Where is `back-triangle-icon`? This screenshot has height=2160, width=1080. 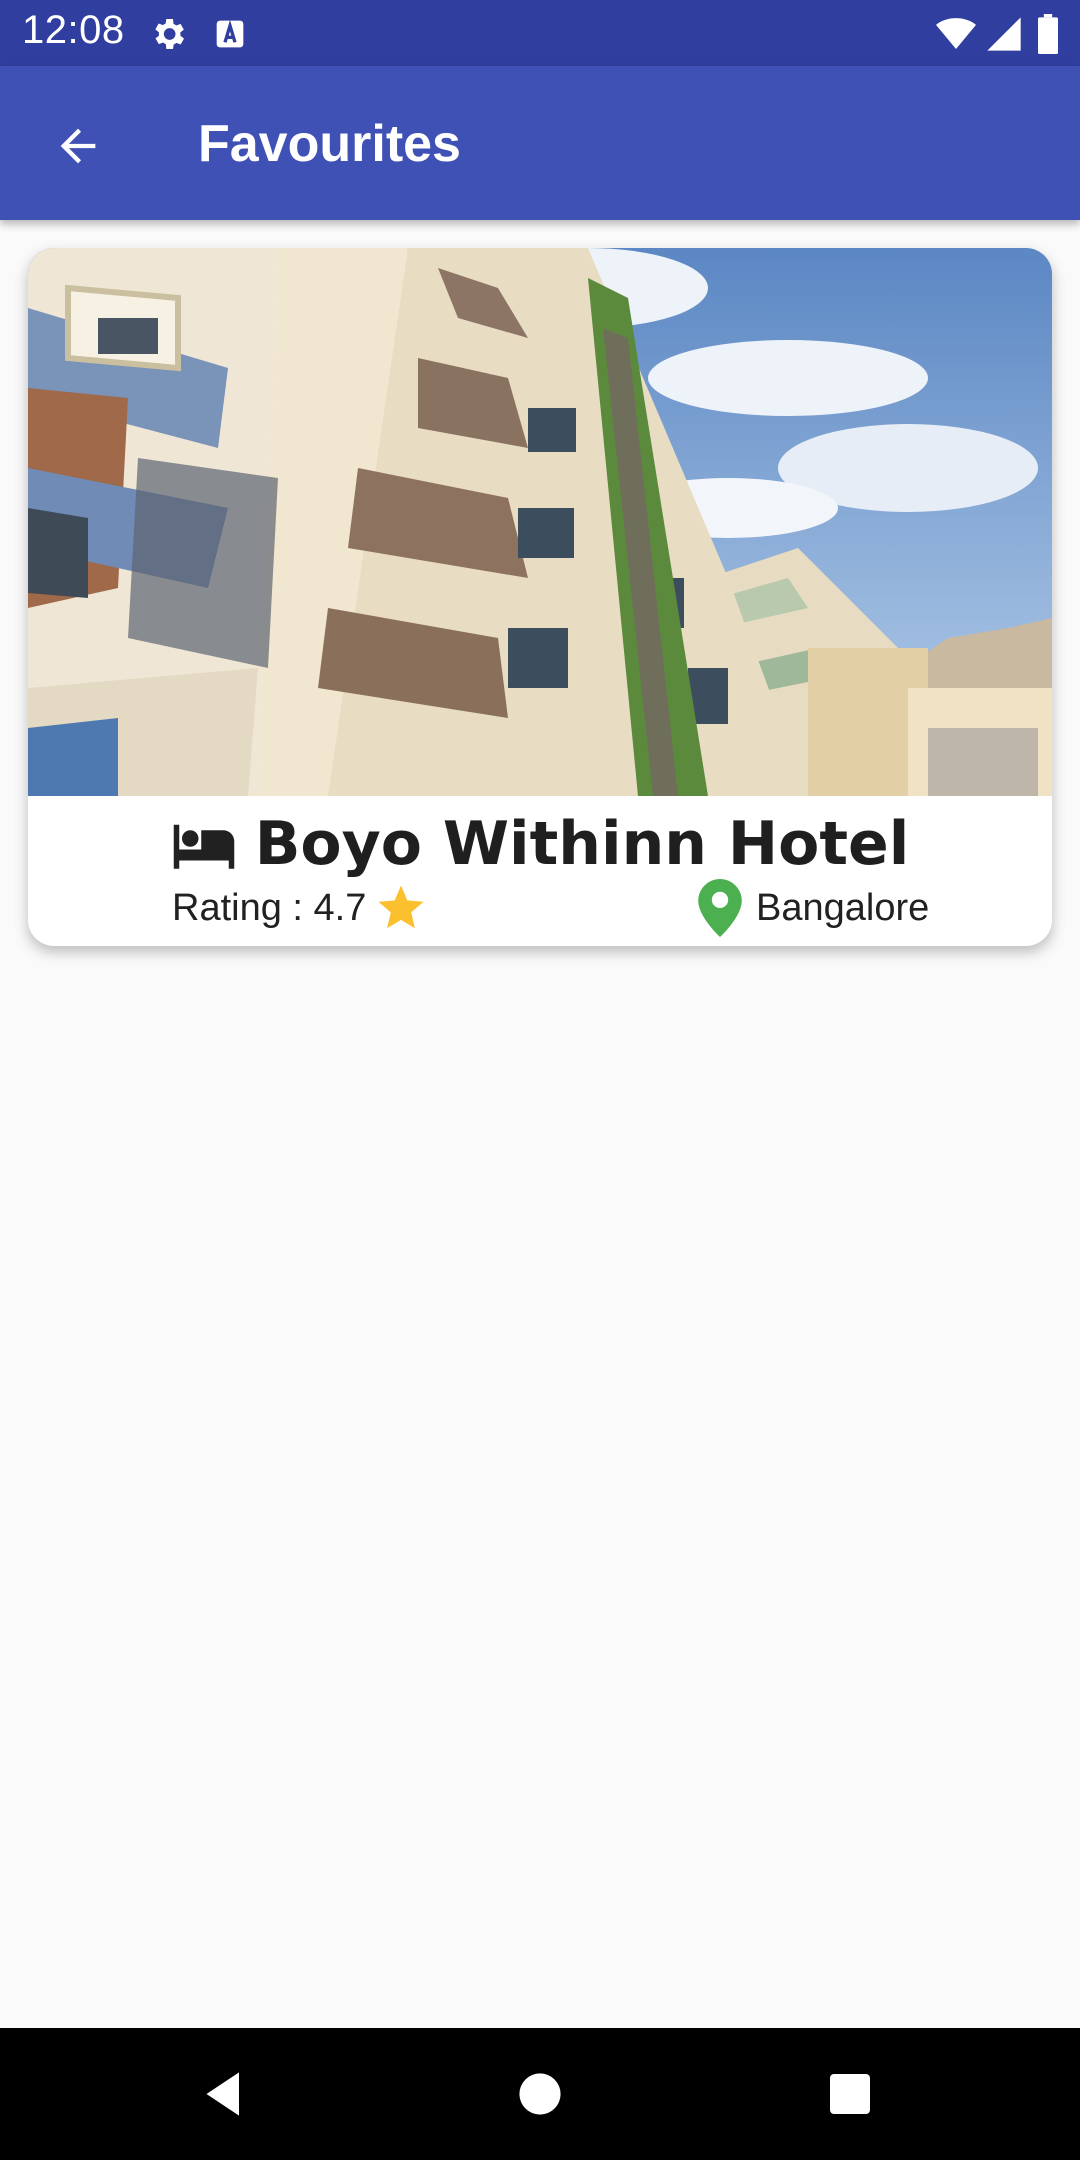 back-triangle-icon is located at coordinates (222, 2094).